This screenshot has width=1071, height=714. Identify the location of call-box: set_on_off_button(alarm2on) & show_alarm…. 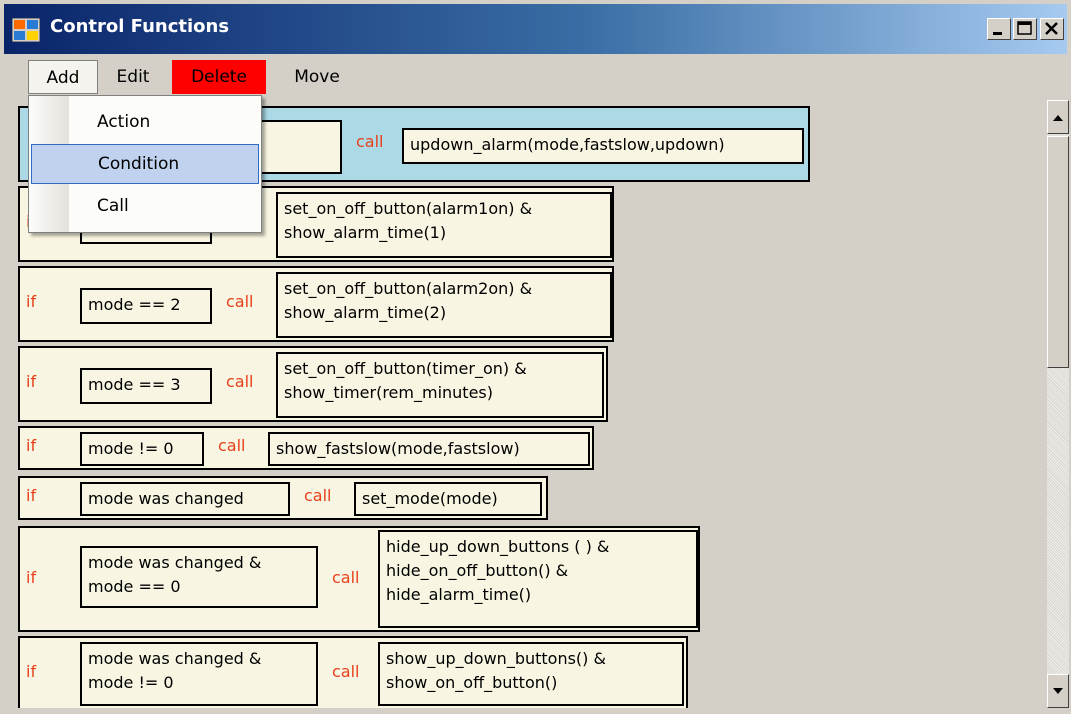
(444, 305).